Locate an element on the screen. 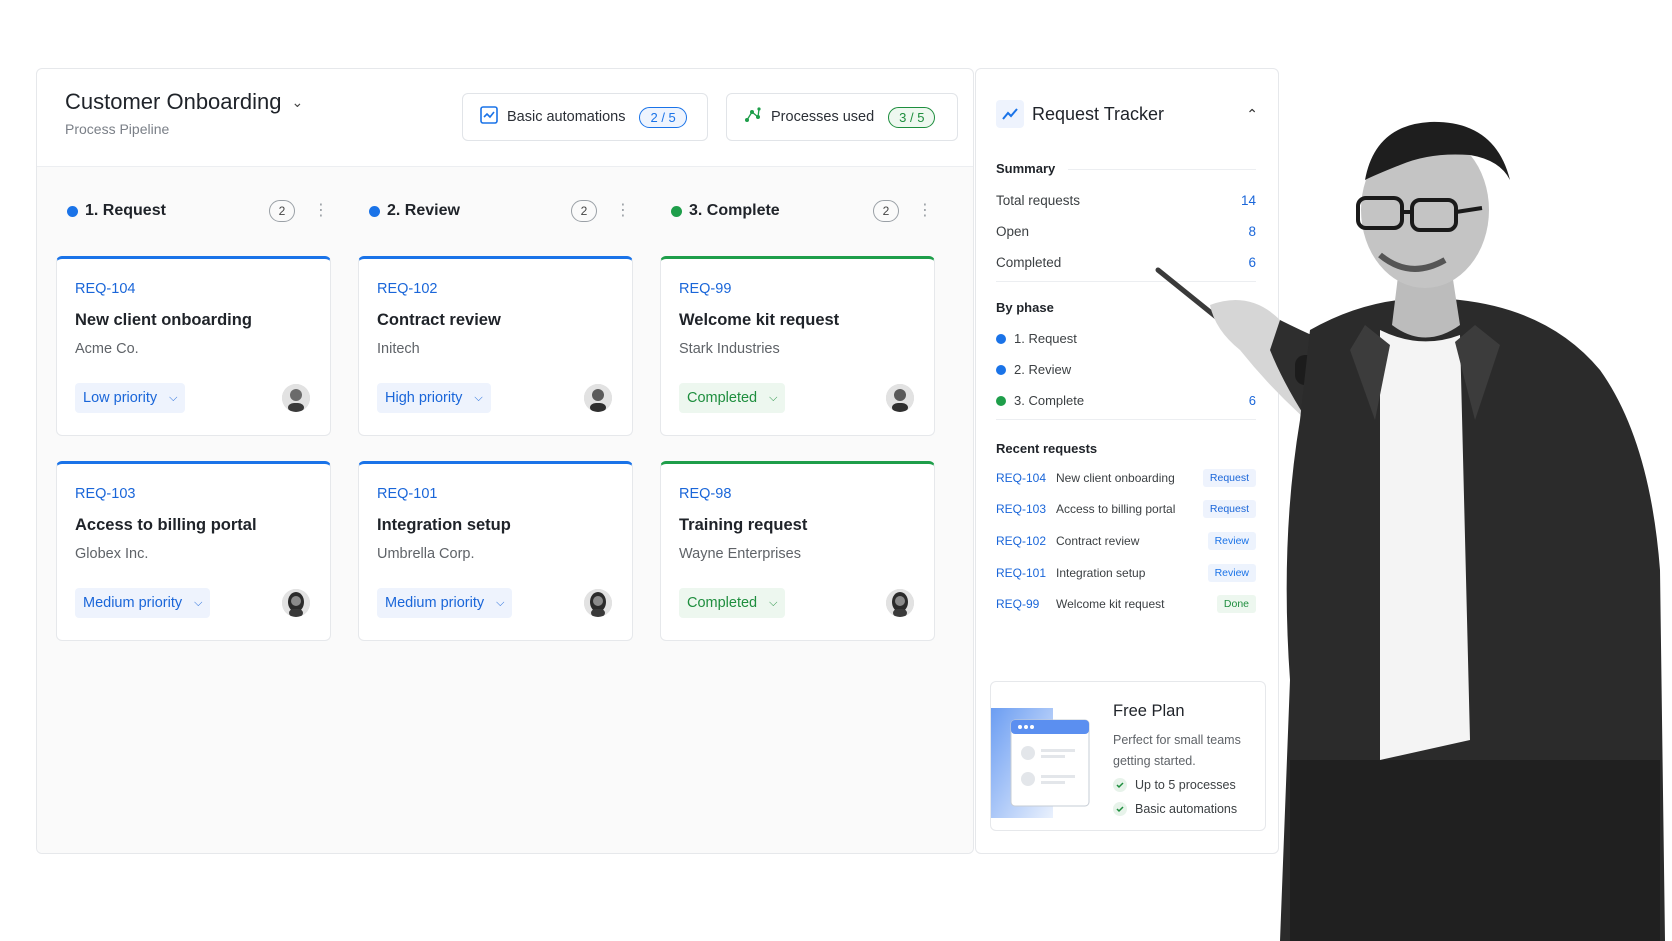  client-name: Globex Inc. is located at coordinates (112, 554).